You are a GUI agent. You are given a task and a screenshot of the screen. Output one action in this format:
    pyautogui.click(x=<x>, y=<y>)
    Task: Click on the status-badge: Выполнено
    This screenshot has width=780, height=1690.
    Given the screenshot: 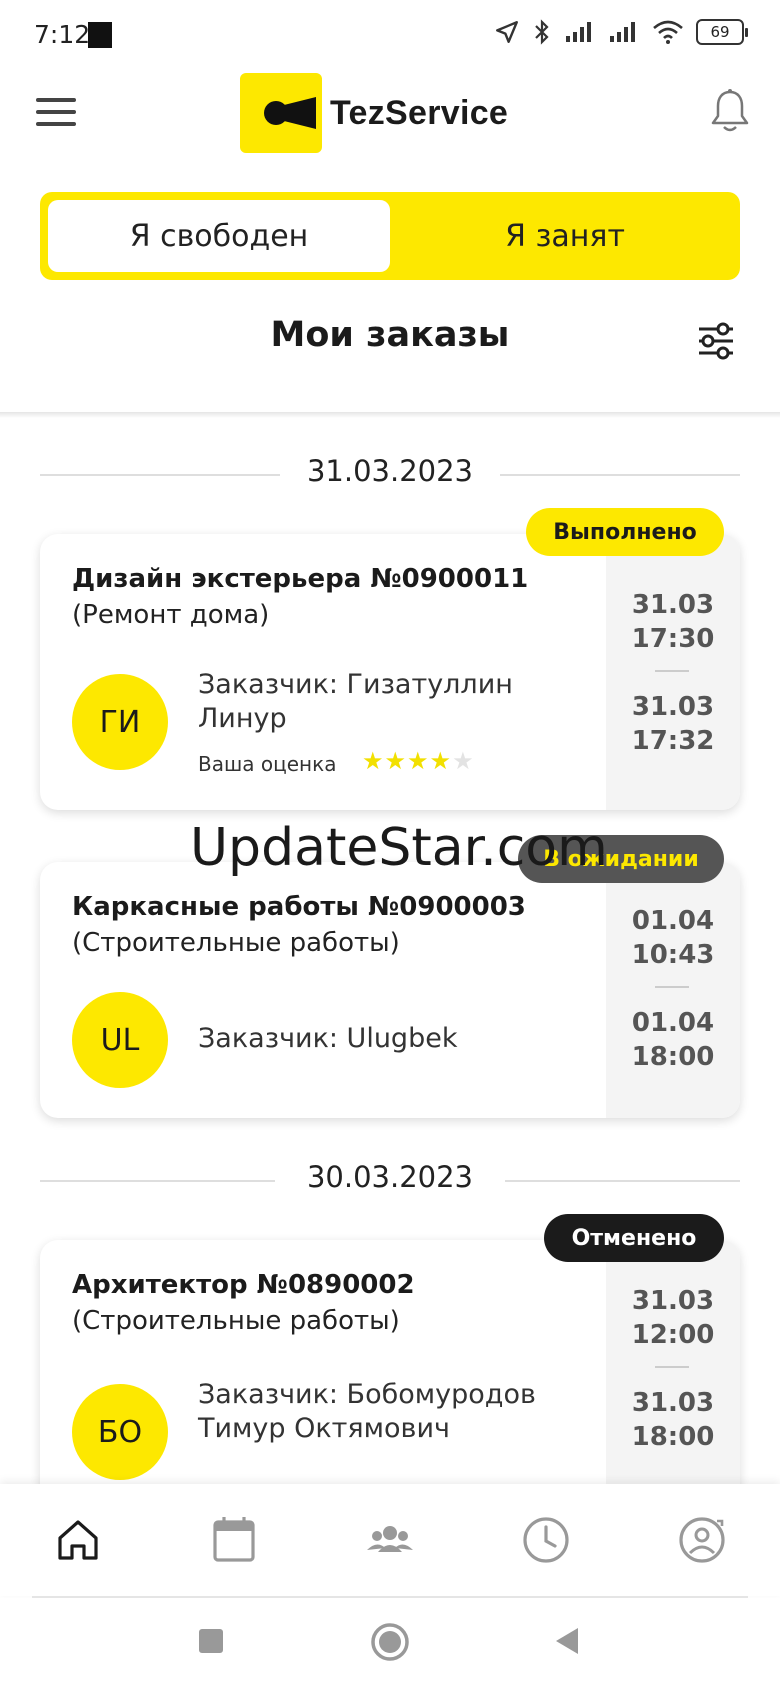 What is the action you would take?
    pyautogui.click(x=625, y=532)
    